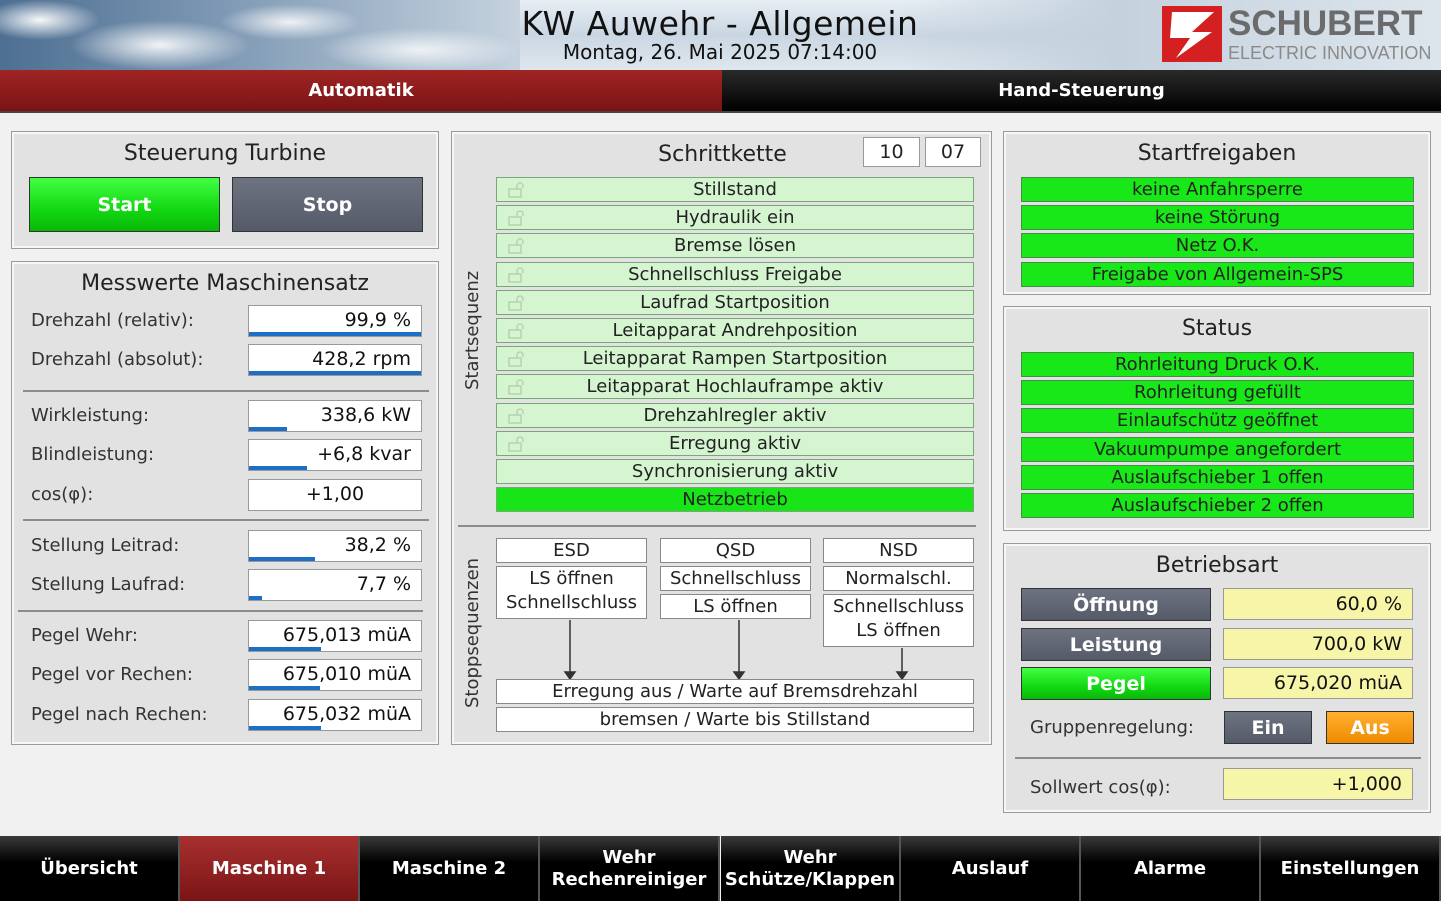 The width and height of the screenshot is (1441, 901). Describe the element at coordinates (1116, 644) in the screenshot. I see `betriebsart-mode-button: Leistung` at that location.